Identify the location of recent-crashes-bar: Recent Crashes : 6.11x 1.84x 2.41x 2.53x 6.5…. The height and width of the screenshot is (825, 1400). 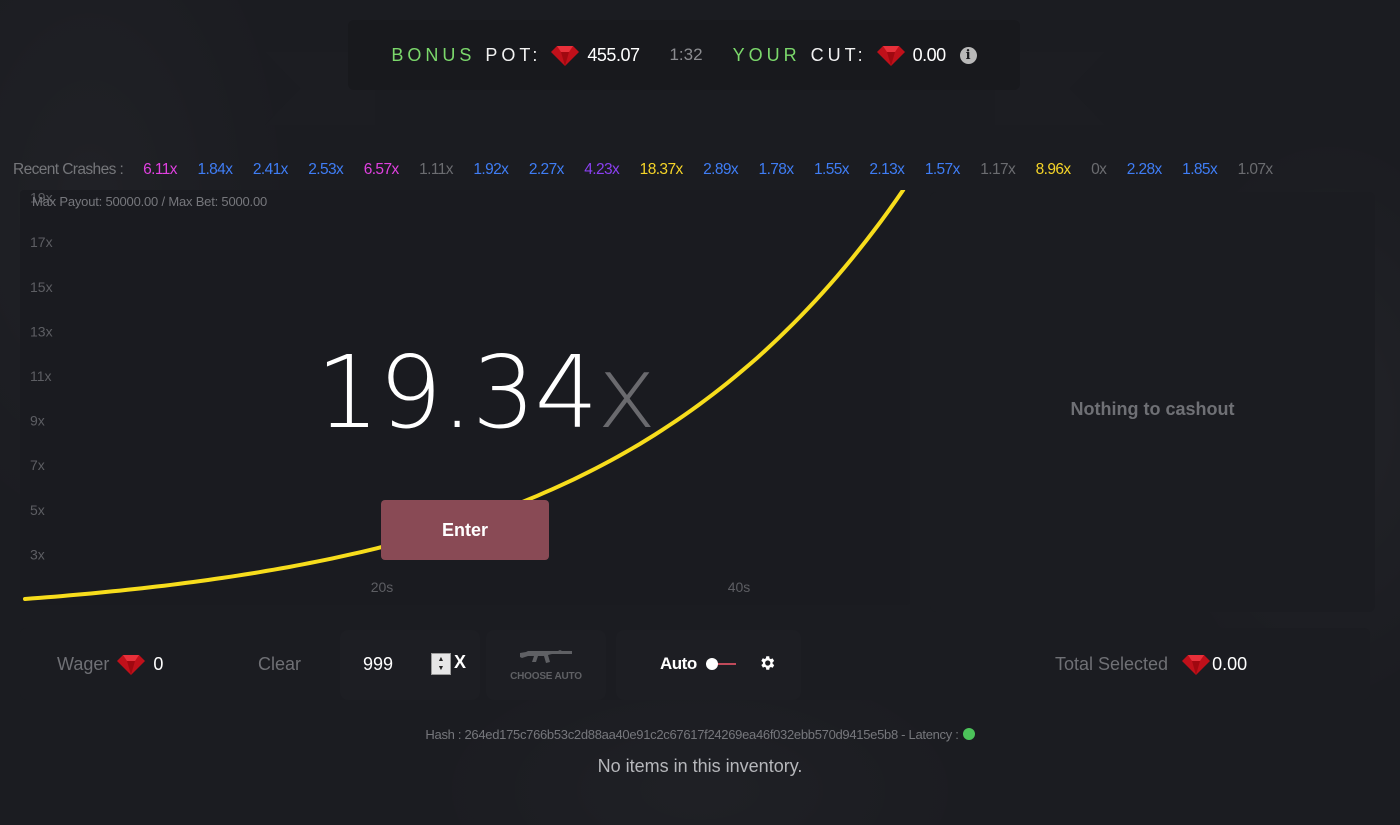
(653, 170).